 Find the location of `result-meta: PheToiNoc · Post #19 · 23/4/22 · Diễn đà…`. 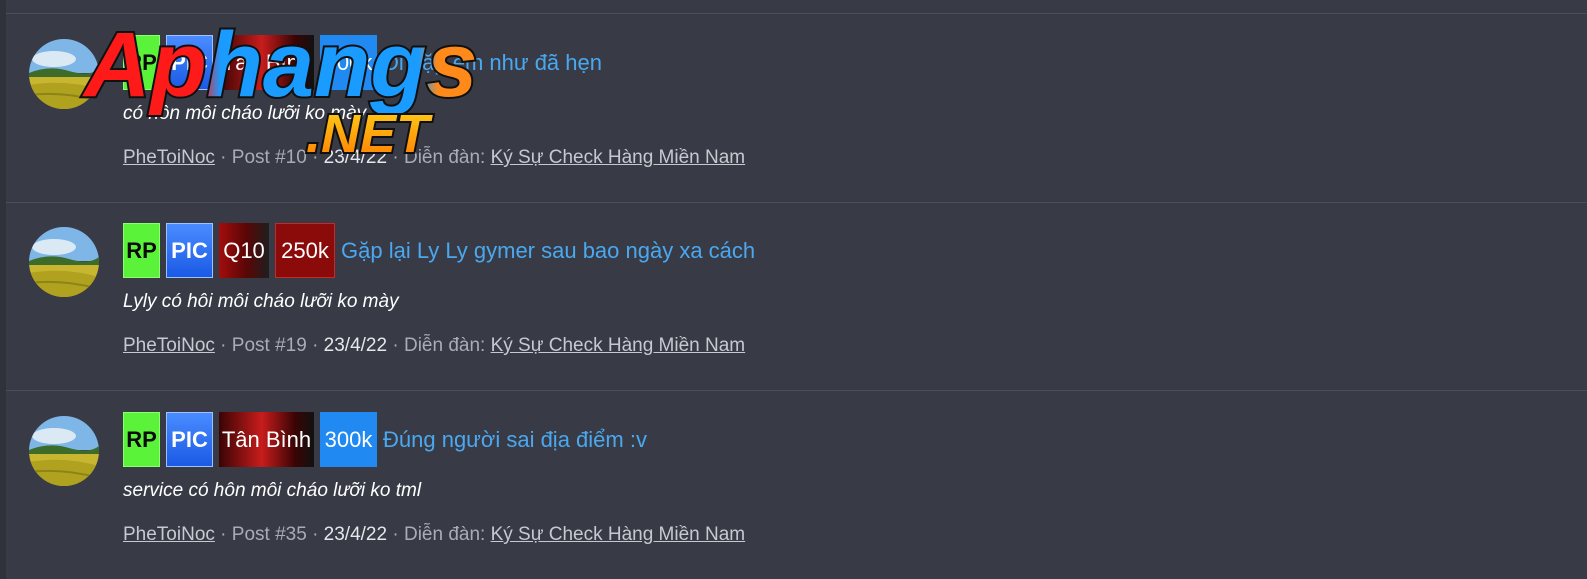

result-meta: PheToiNoc · Post #19 · 23/4/22 · Diễn đà… is located at coordinates (434, 346).